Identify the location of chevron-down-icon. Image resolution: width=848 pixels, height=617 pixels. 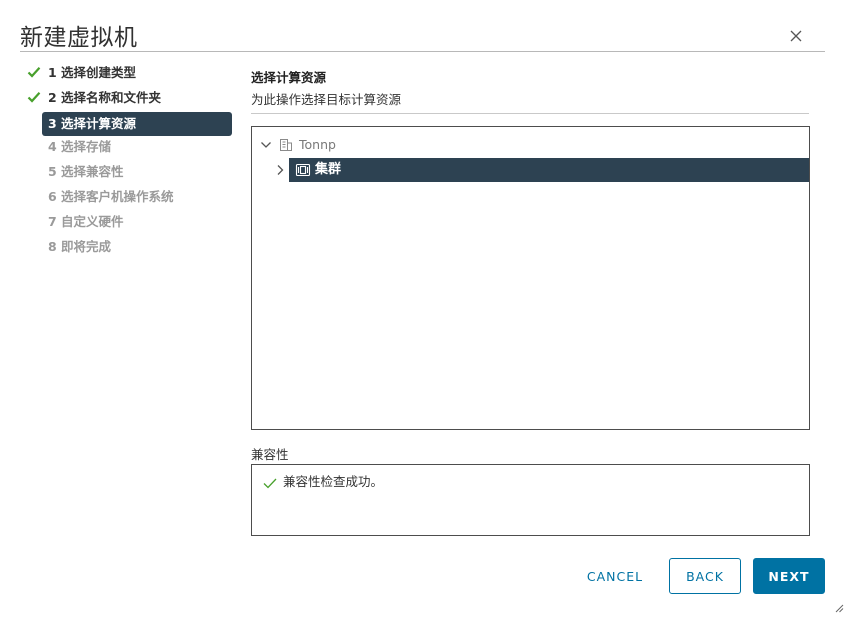
(266, 145).